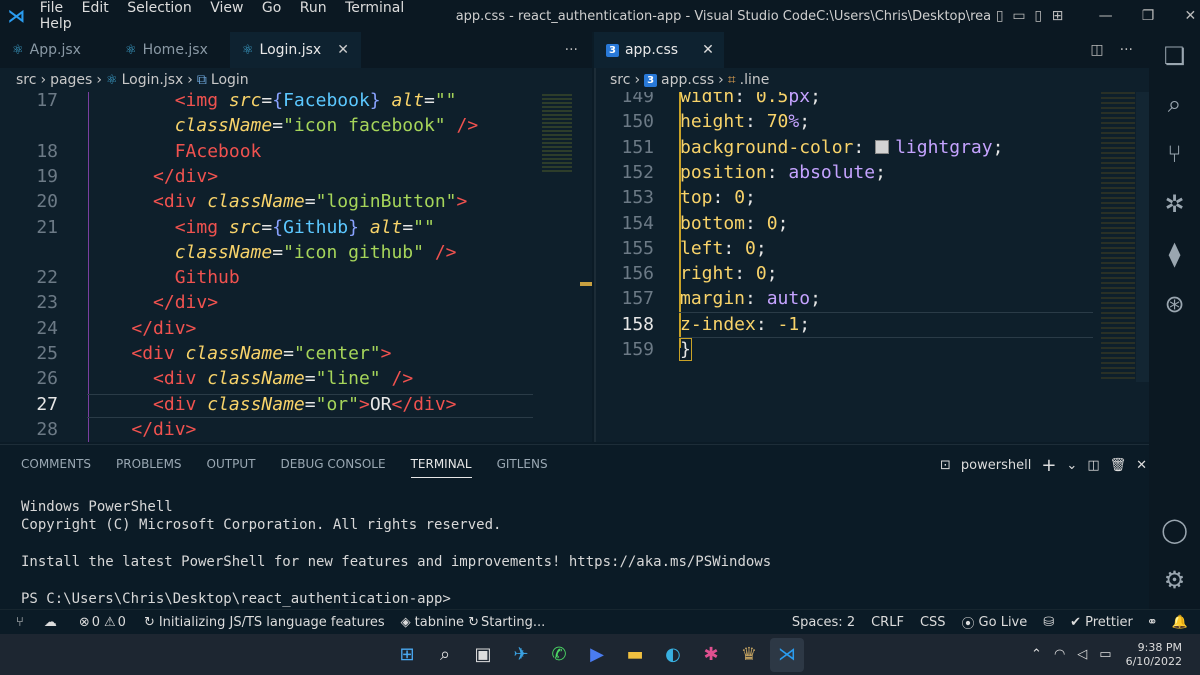  I want to click on js-ts-status: Initializing JS/TS language features, so click(272, 622).